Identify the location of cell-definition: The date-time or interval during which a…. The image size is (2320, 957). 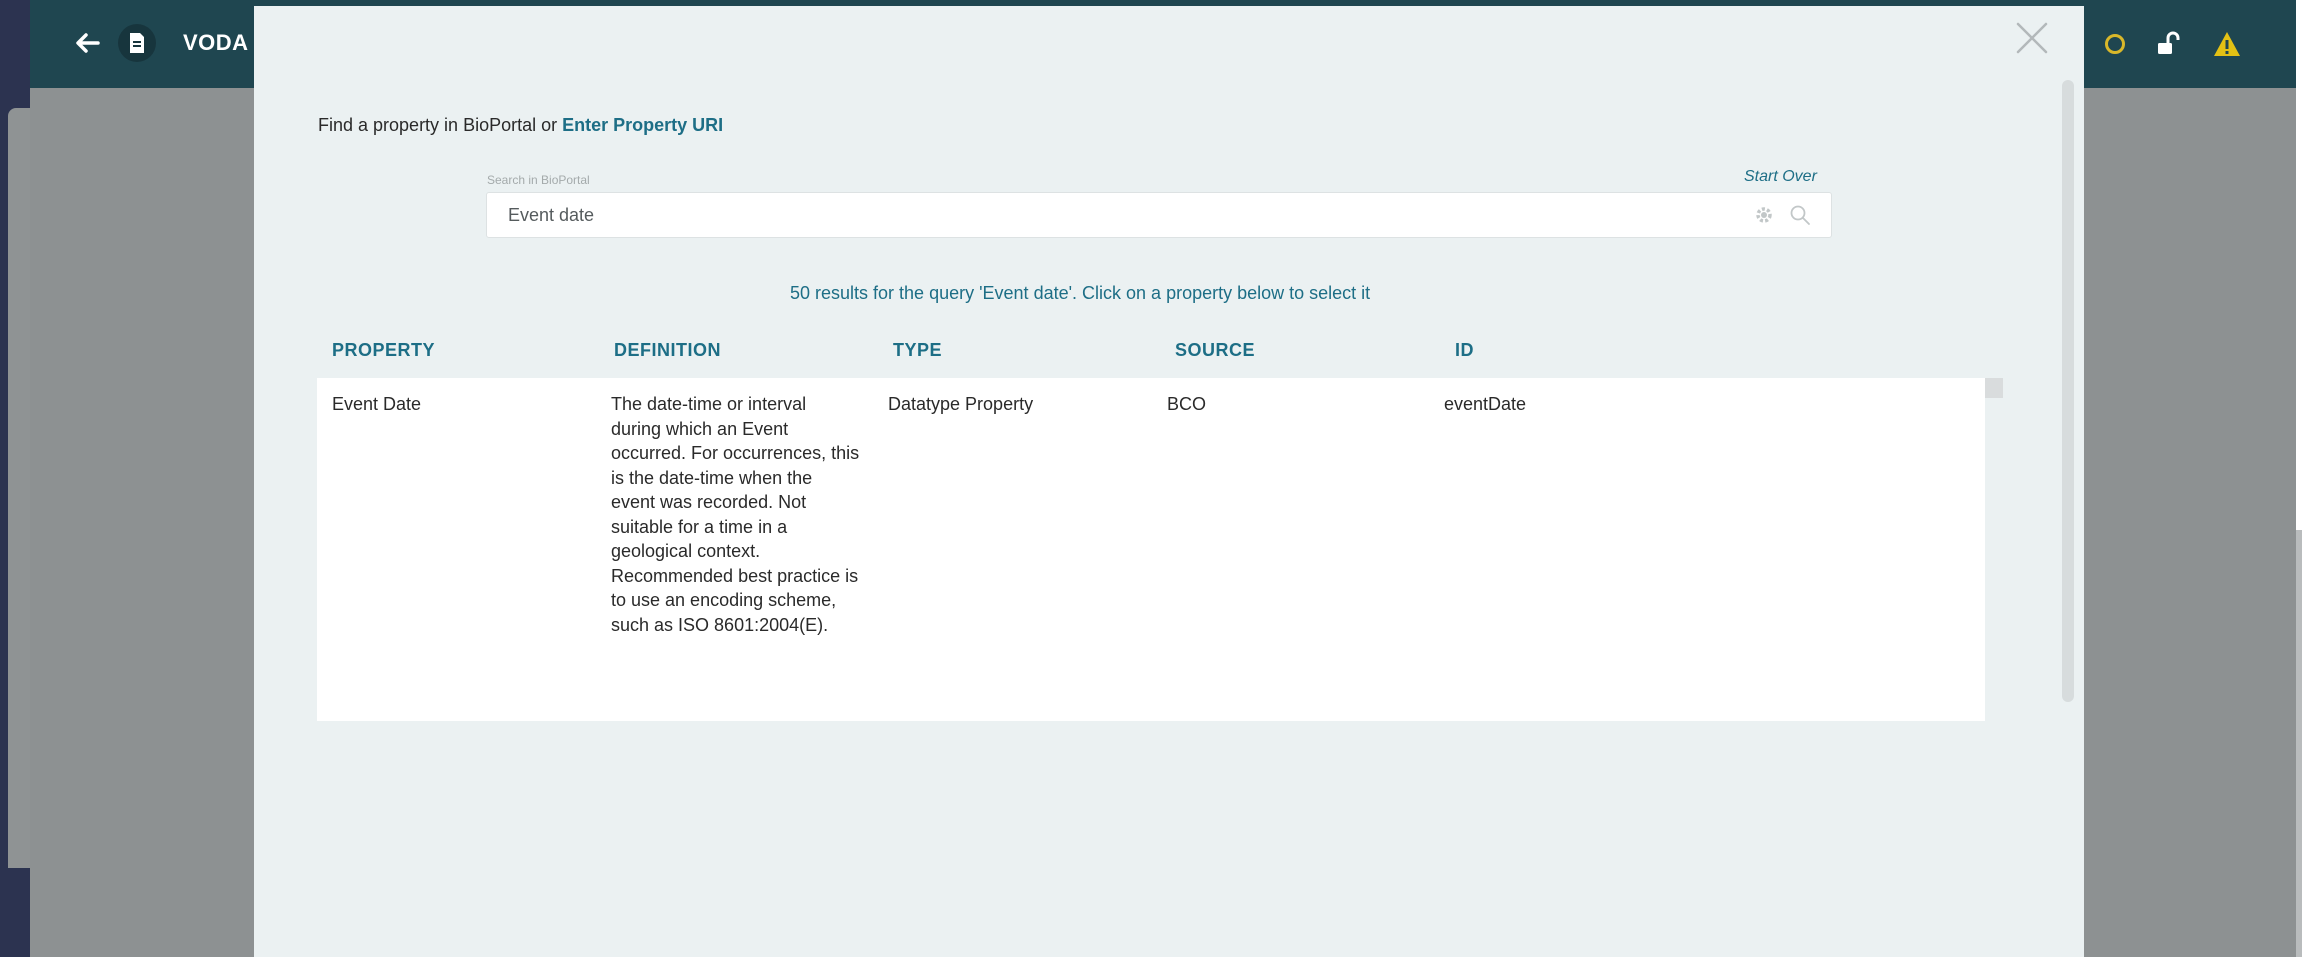
(735, 514).